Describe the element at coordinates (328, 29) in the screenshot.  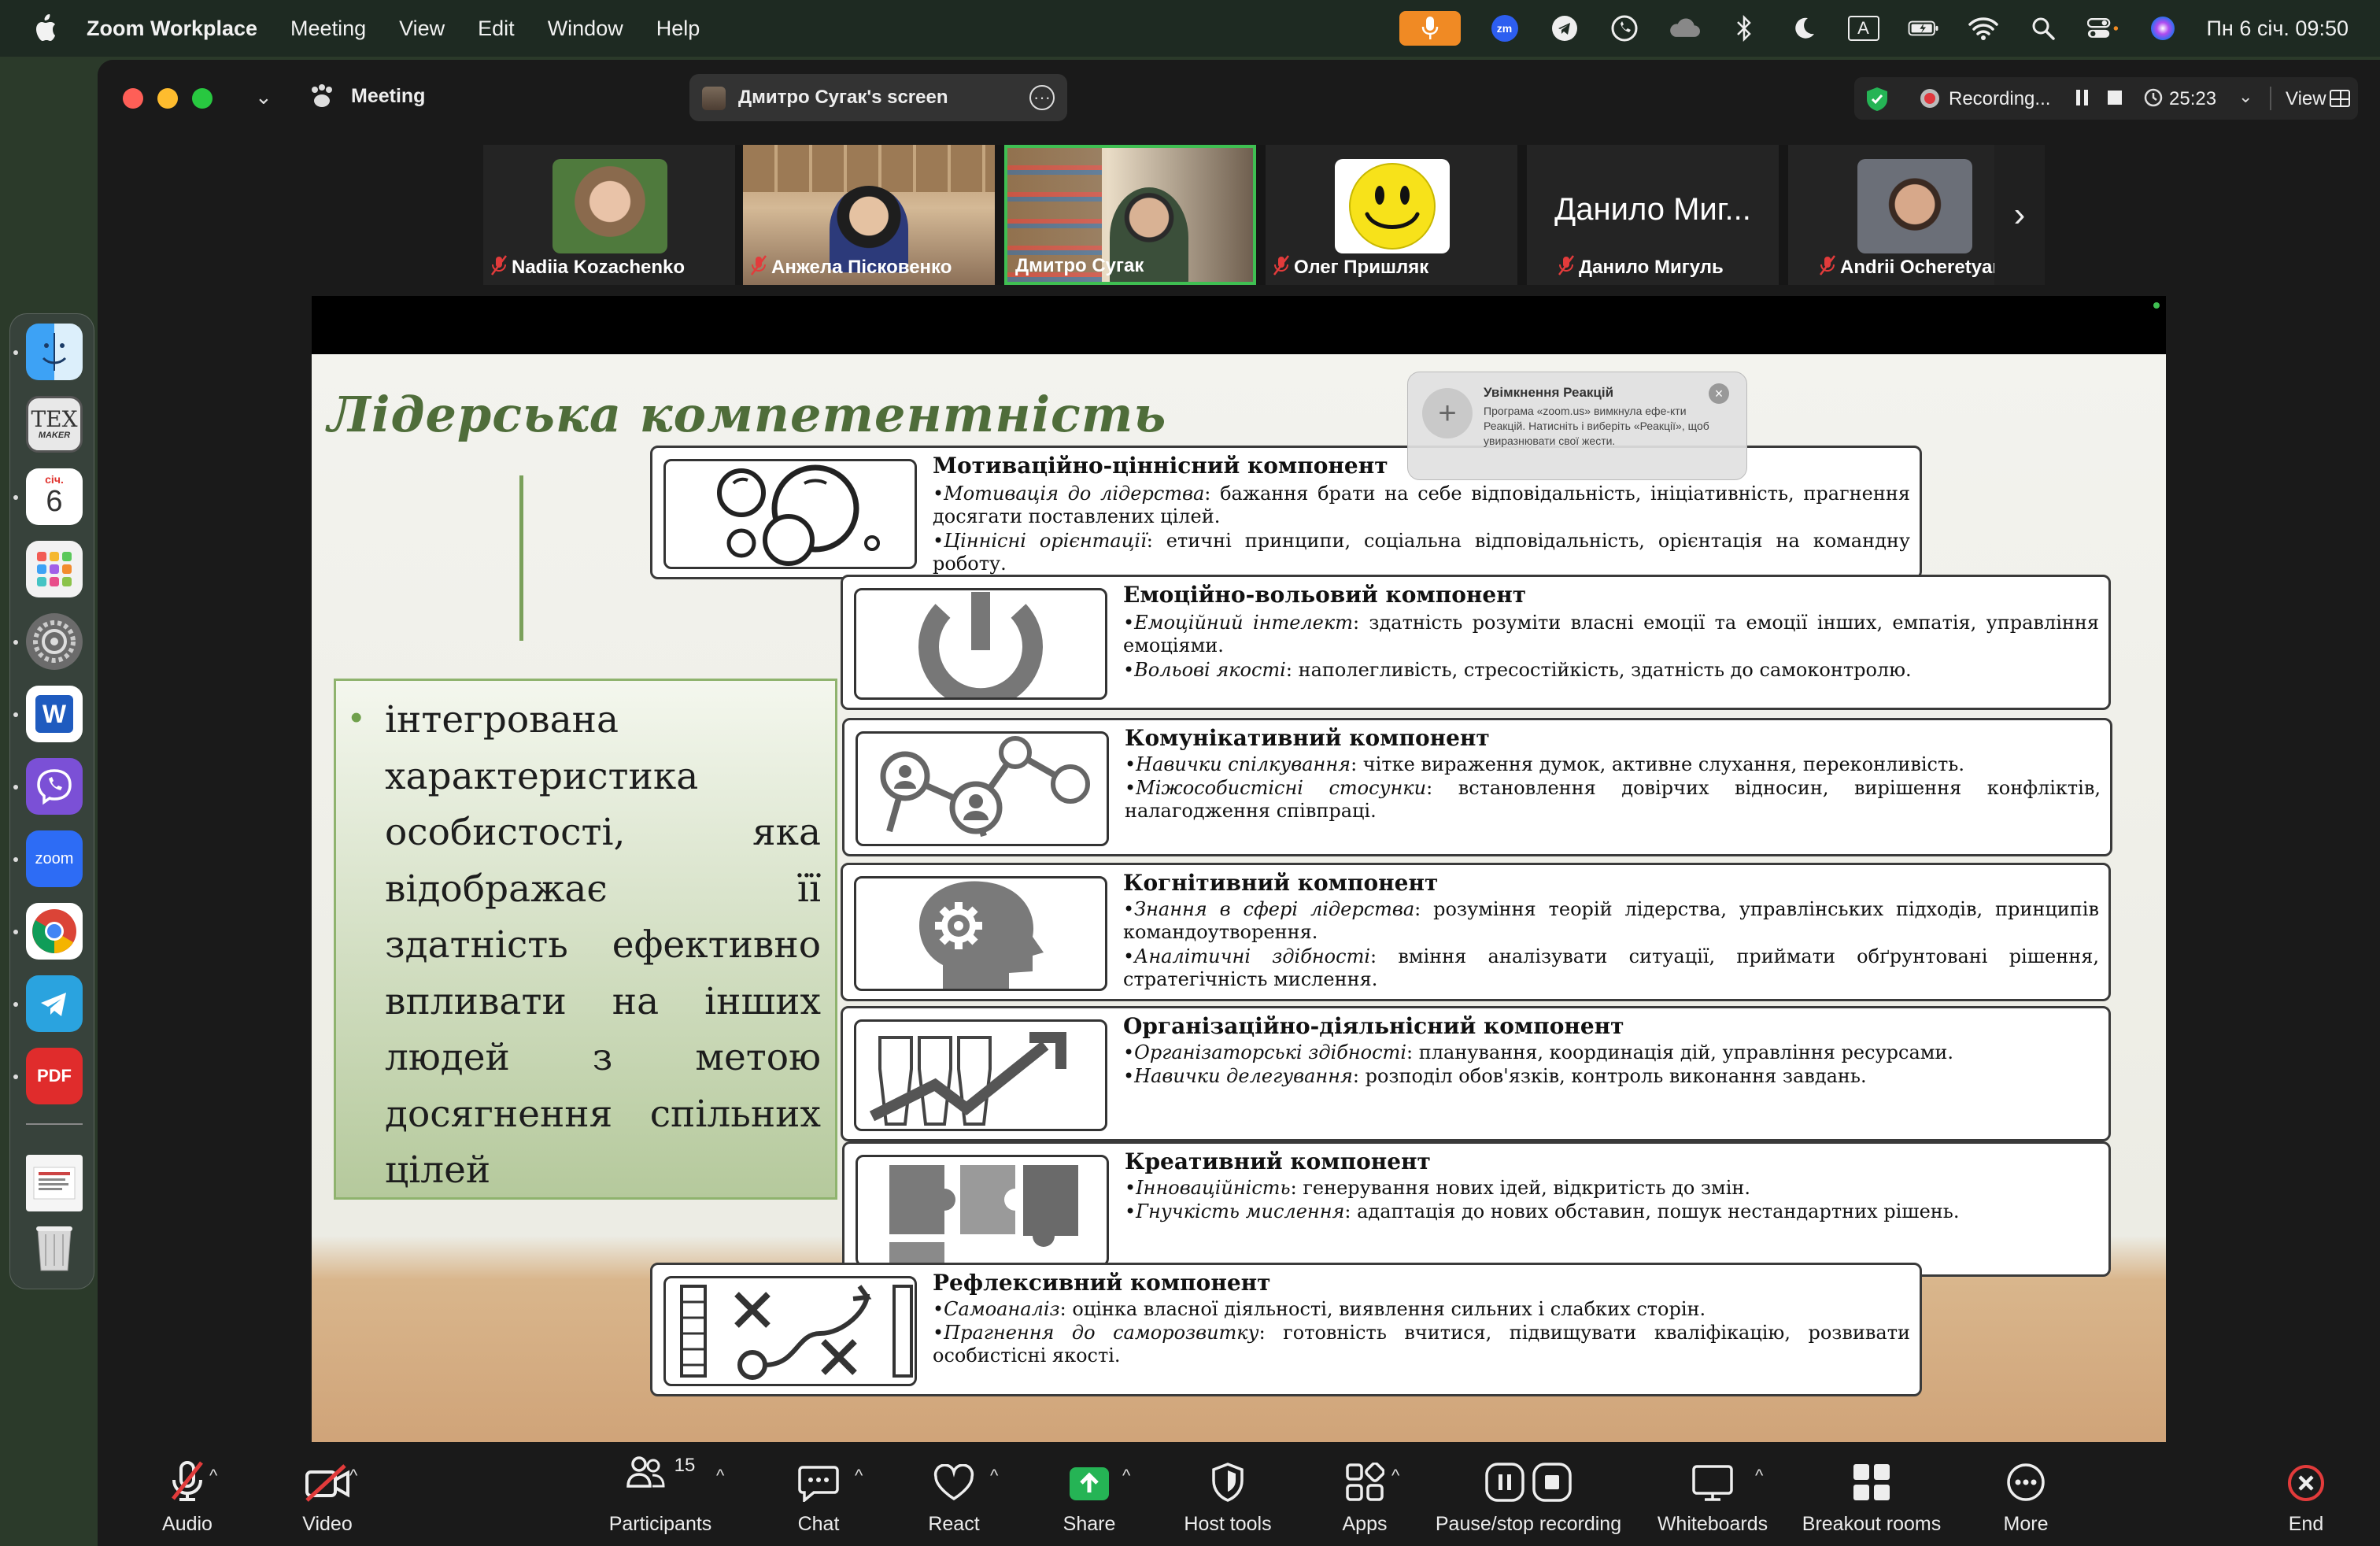
I see `menu-meeting: Meeting` at that location.